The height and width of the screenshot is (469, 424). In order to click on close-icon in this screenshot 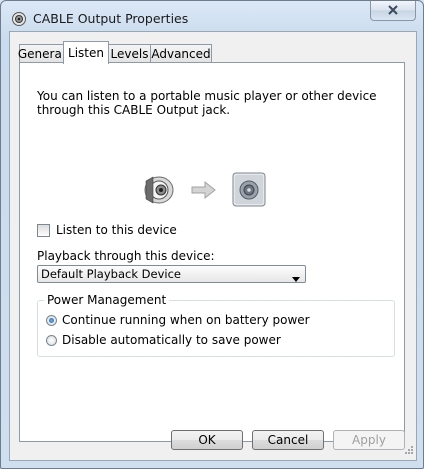, I will do `click(393, 11)`.